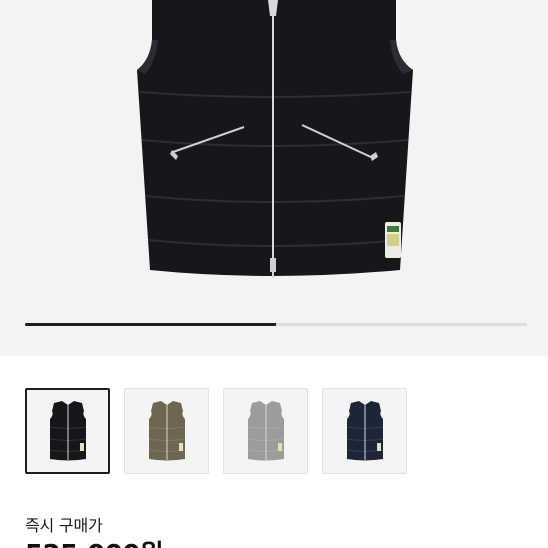 This screenshot has width=548, height=548. I want to click on olive-vest-thumbnail, so click(166, 431).